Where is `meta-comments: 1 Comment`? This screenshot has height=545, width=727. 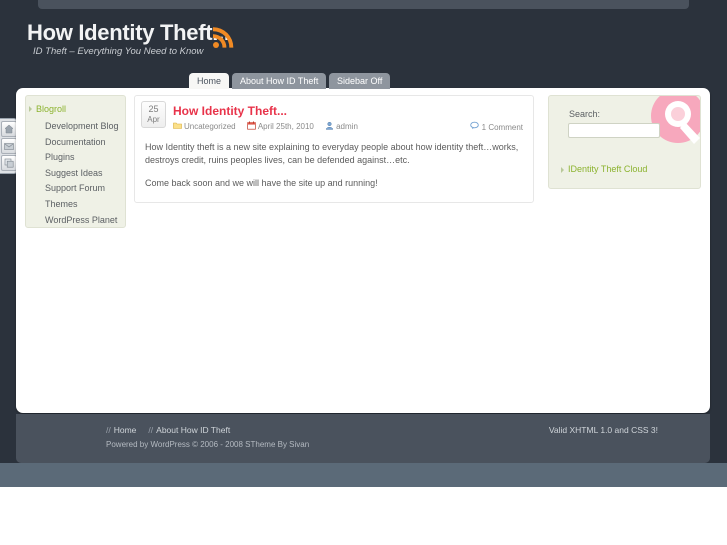 meta-comments: 1 Comment is located at coordinates (496, 126).